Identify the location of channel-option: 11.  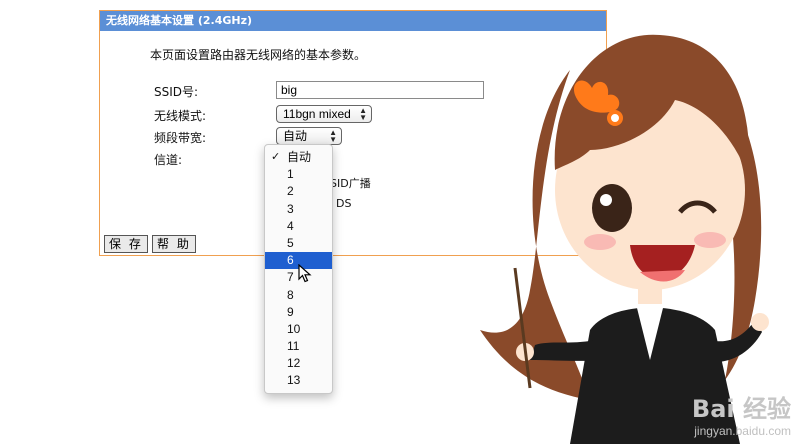
(298, 346).